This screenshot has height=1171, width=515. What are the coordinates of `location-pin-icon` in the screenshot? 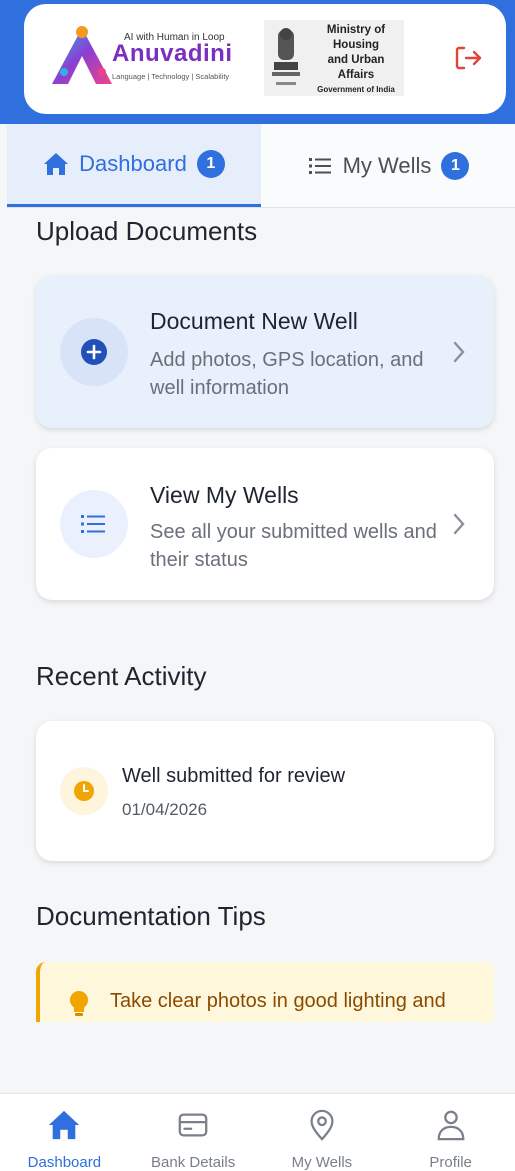 It's located at (322, 1125).